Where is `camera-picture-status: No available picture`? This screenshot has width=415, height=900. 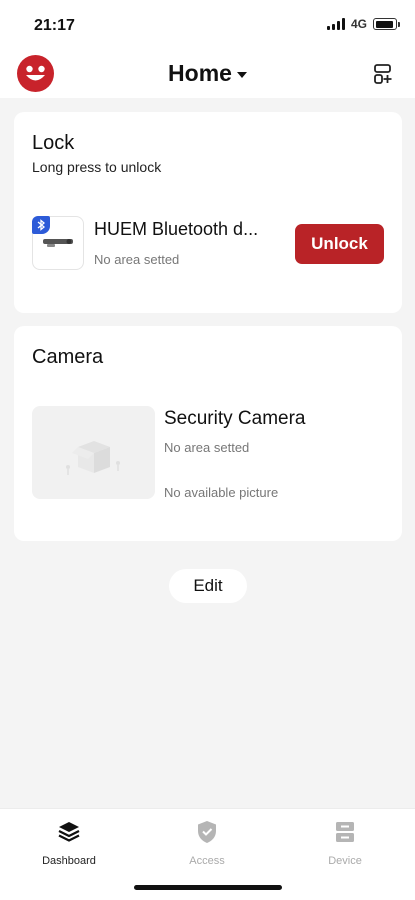
camera-picture-status: No available picture is located at coordinates (221, 492).